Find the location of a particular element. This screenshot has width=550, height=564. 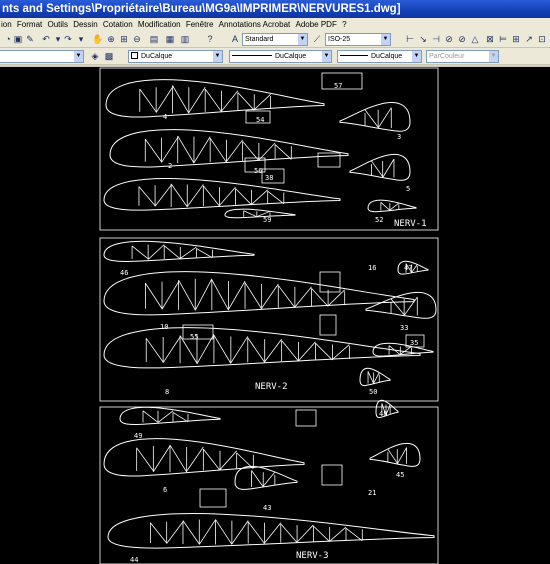

rib-sheet1-d is located at coordinates (375, 117).